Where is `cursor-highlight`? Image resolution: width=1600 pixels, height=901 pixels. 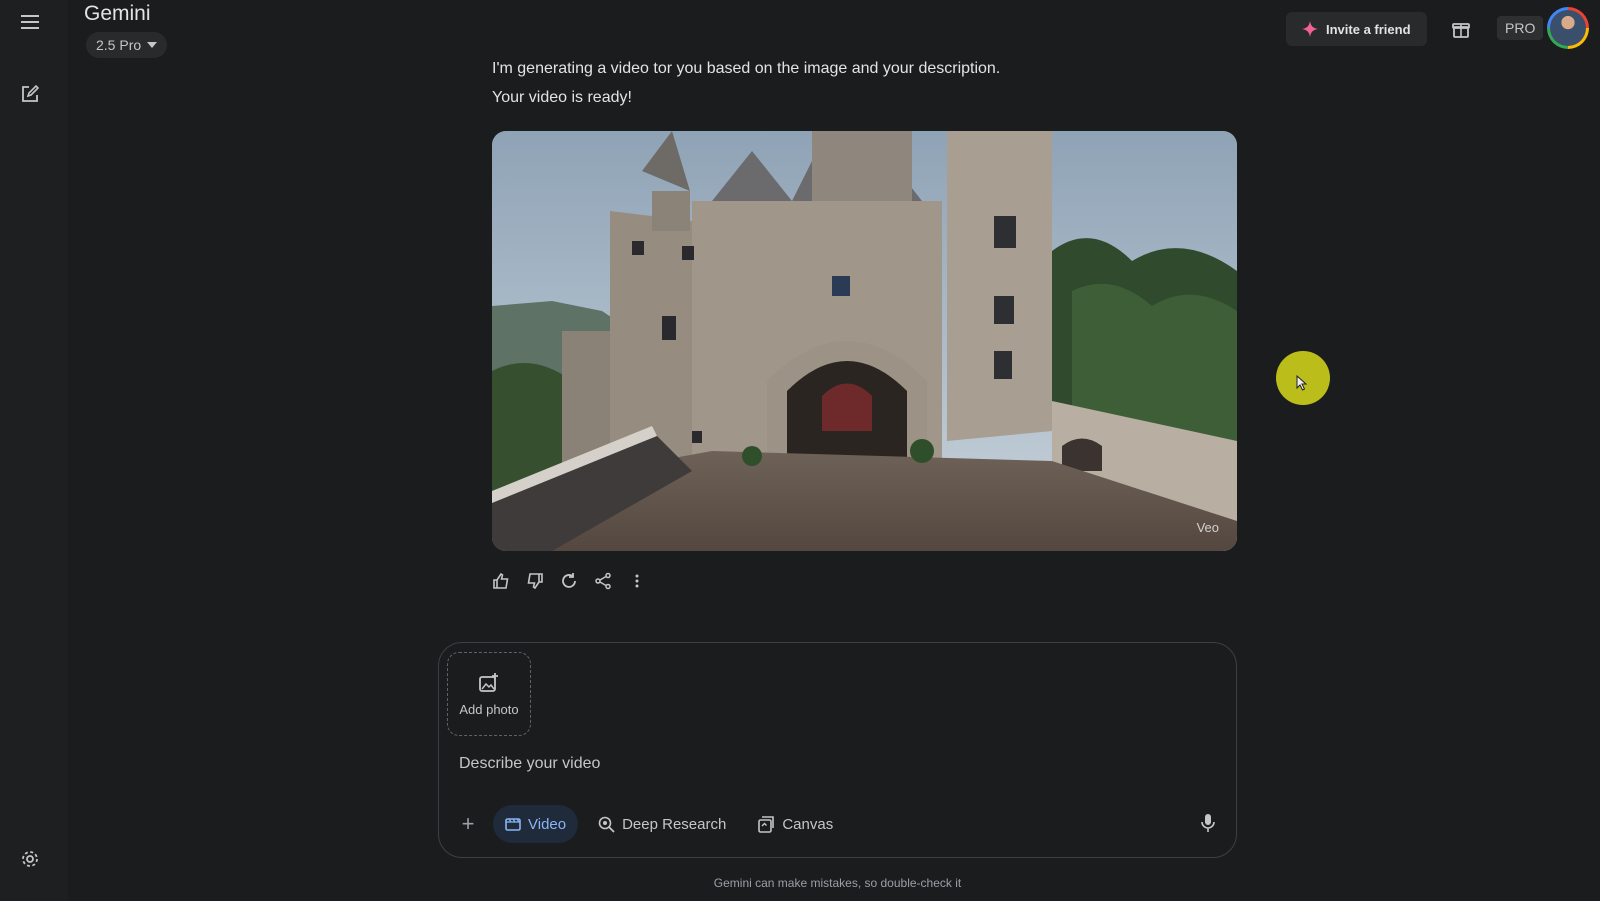 cursor-highlight is located at coordinates (1303, 378).